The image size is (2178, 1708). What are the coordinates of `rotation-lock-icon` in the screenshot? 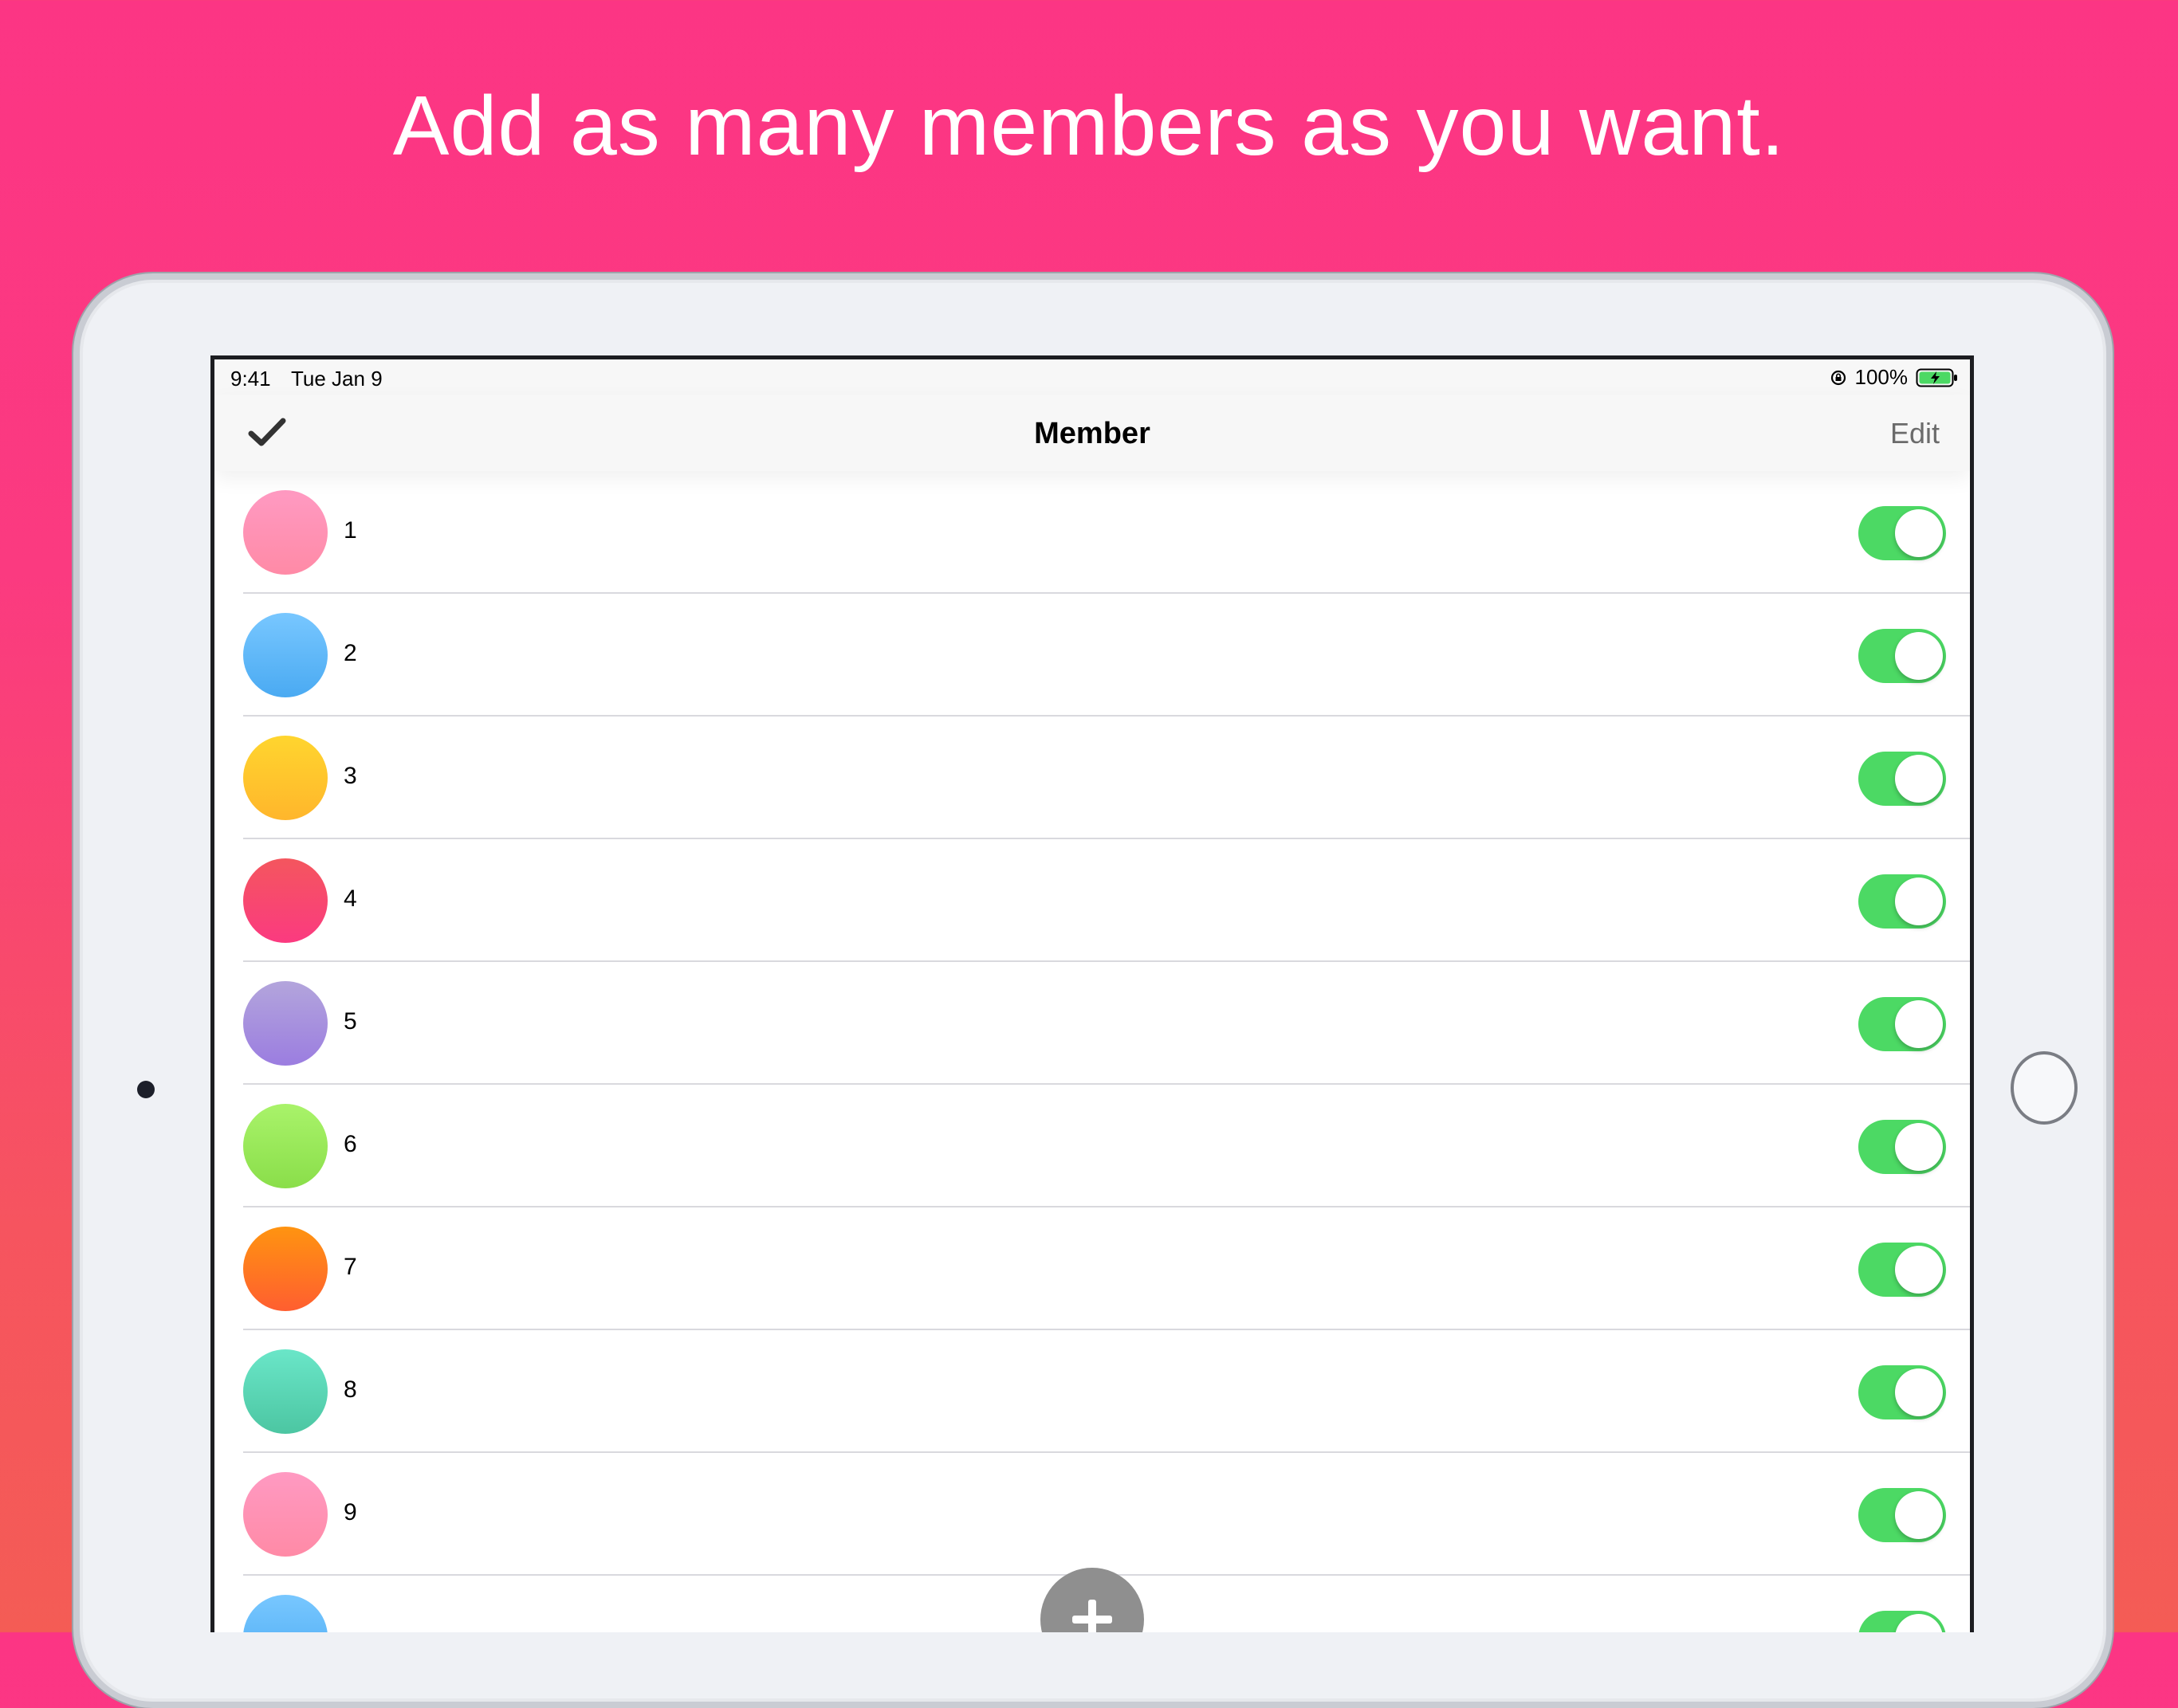 It's located at (1838, 378).